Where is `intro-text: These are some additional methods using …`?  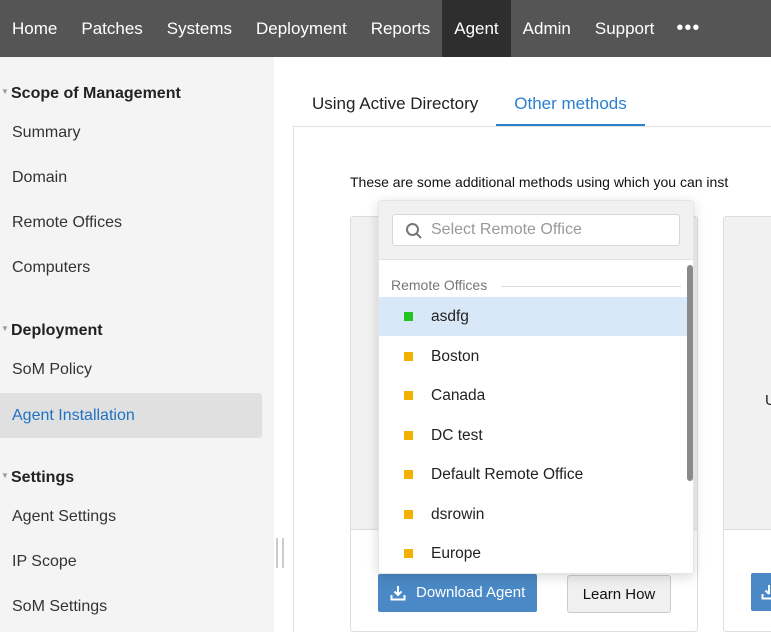 intro-text: These are some additional methods using … is located at coordinates (539, 182).